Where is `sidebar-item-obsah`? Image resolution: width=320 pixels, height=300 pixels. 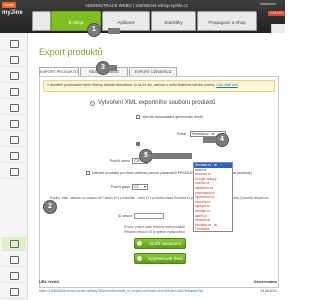
sidebar-item-obsah is located at coordinates (14, 156).